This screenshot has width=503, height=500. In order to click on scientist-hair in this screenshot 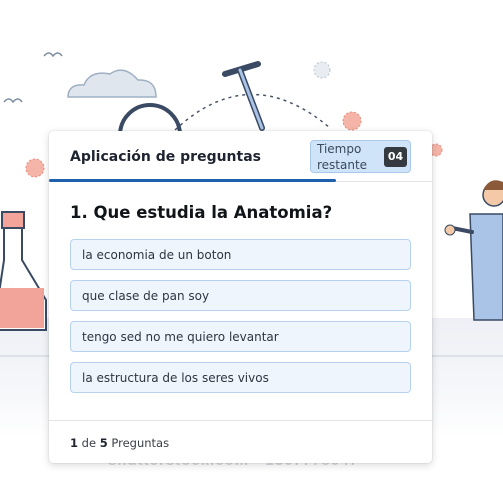, I will do `click(493, 185)`.